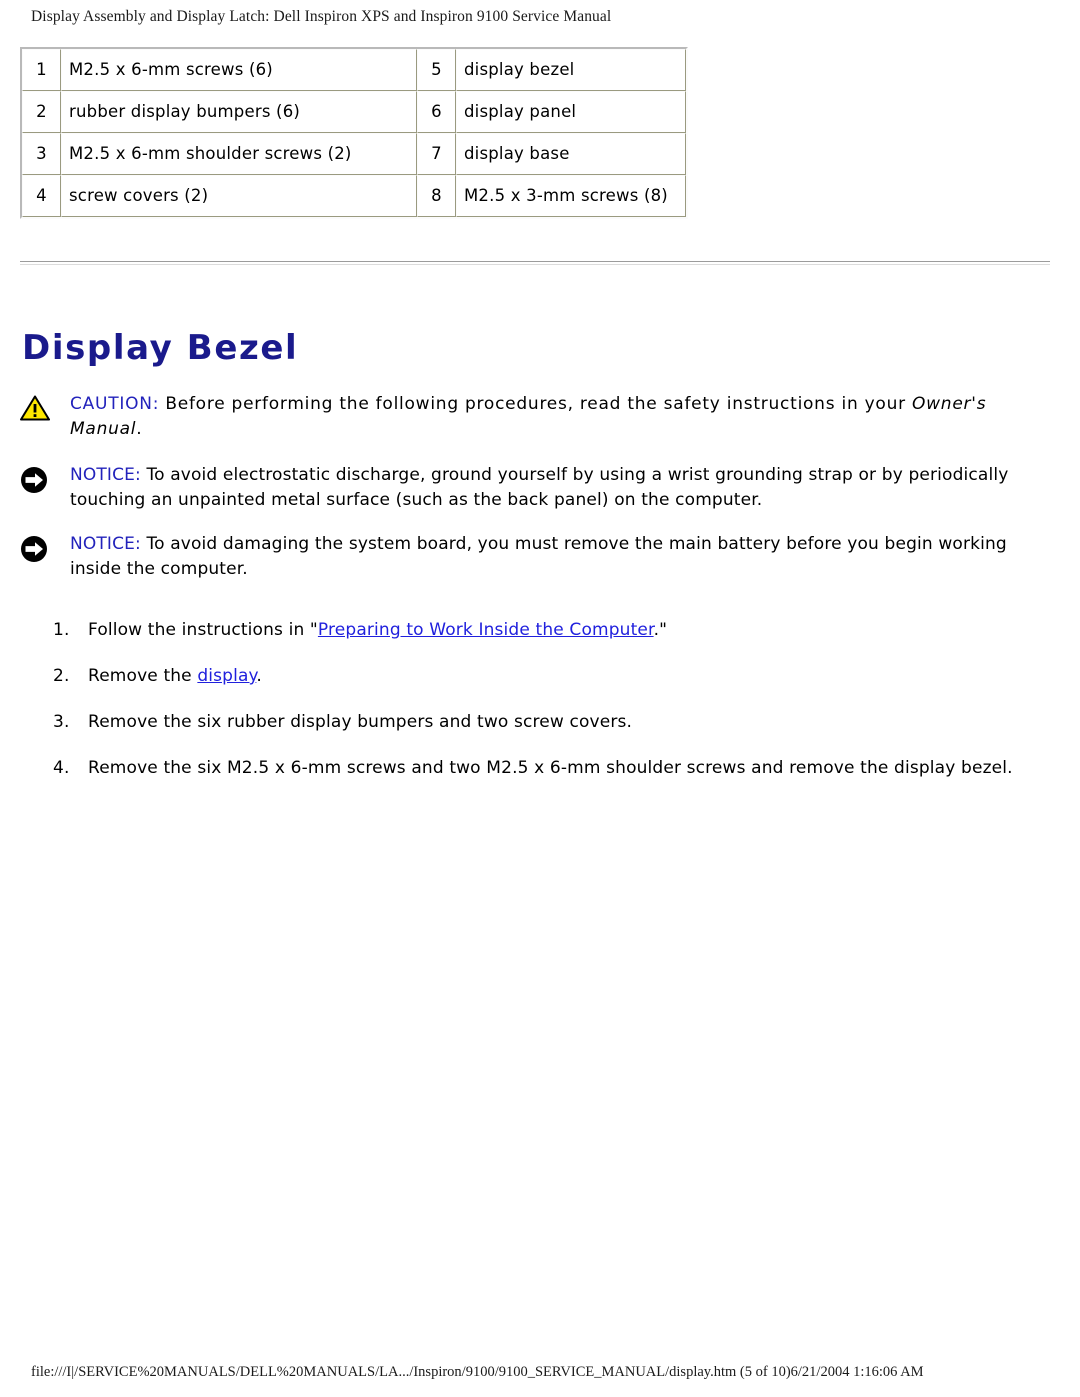 Image resolution: width=1080 pixels, height=1397 pixels. What do you see at coordinates (61, 768) in the screenshot?
I see `step-marker: 4.` at bounding box center [61, 768].